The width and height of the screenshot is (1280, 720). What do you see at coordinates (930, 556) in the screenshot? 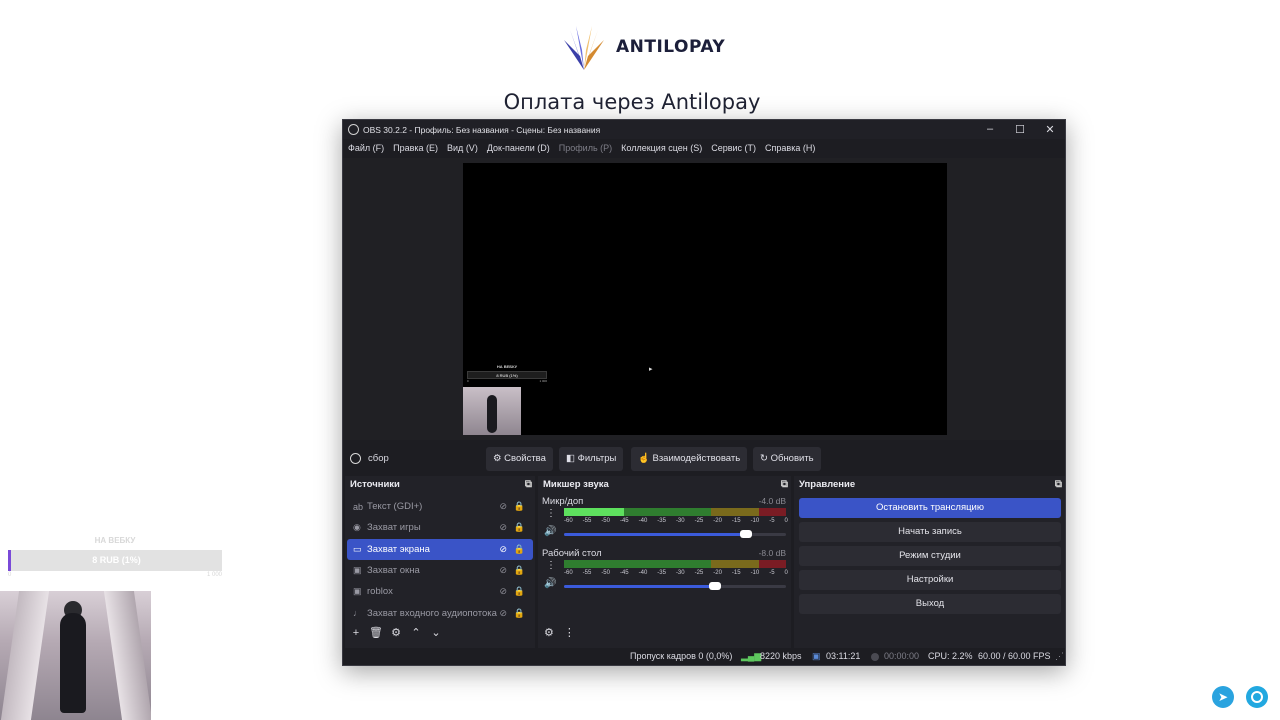
I see `studio-mode-button: Режим студии` at bounding box center [930, 556].